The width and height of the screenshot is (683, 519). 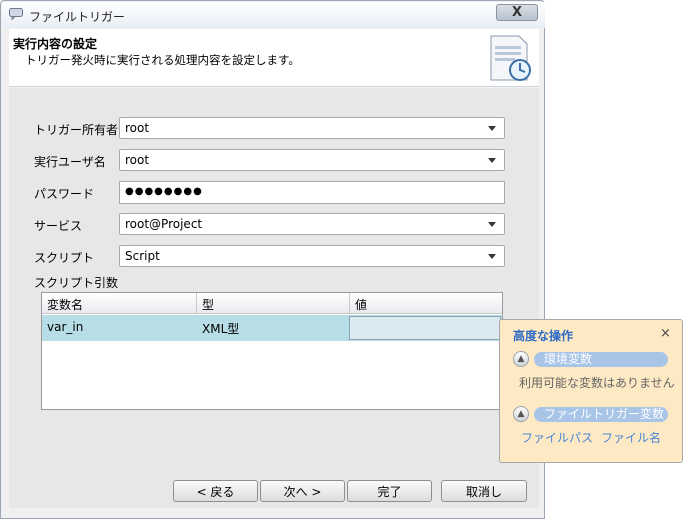 I want to click on password-field: ●●●●●●●●, so click(x=312, y=192).